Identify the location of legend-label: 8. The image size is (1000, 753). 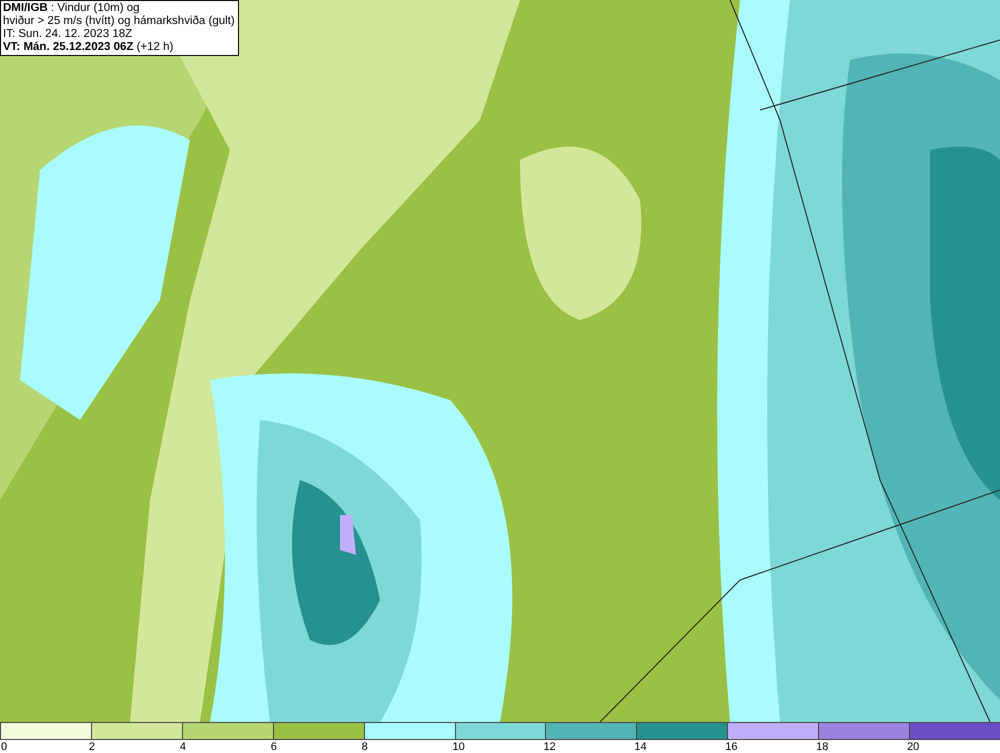
(365, 747).